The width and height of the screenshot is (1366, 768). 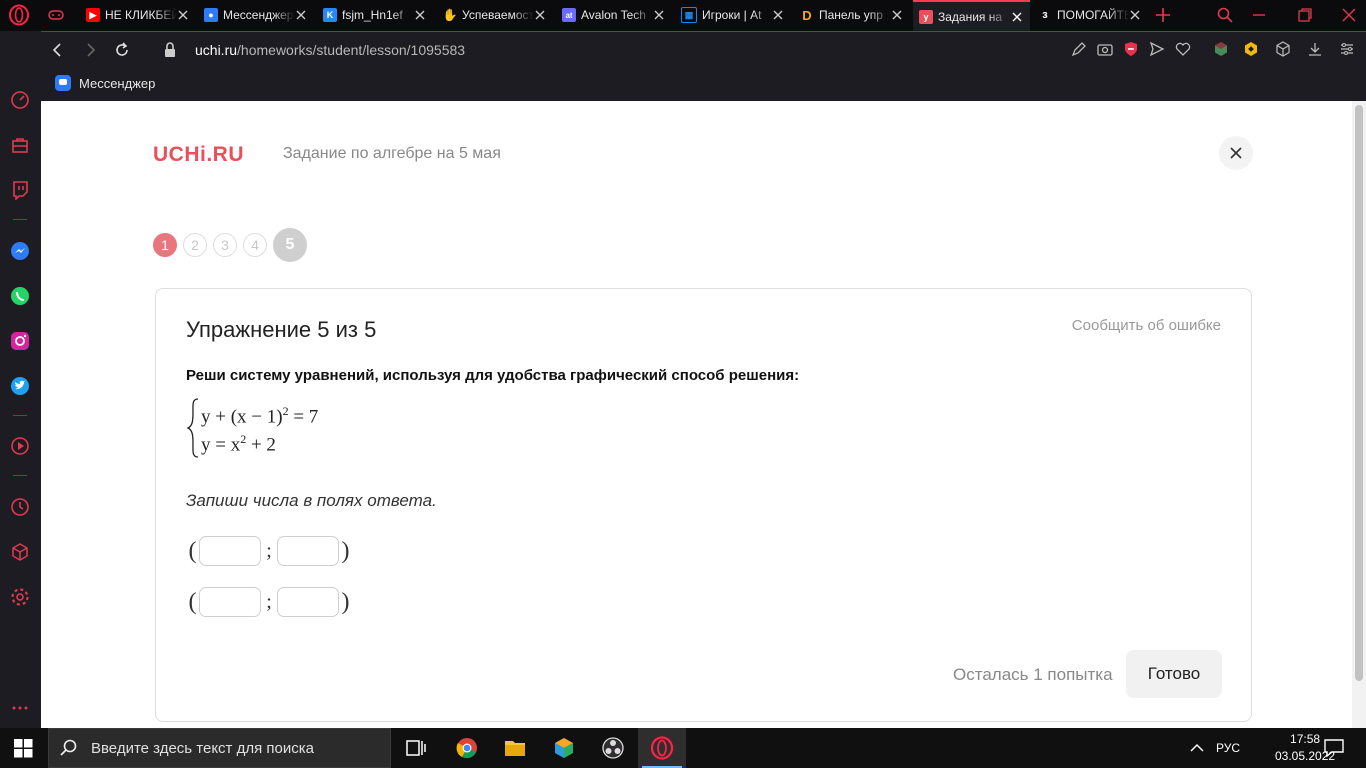 What do you see at coordinates (308, 602) in the screenshot?
I see `answer-2-y-input` at bounding box center [308, 602].